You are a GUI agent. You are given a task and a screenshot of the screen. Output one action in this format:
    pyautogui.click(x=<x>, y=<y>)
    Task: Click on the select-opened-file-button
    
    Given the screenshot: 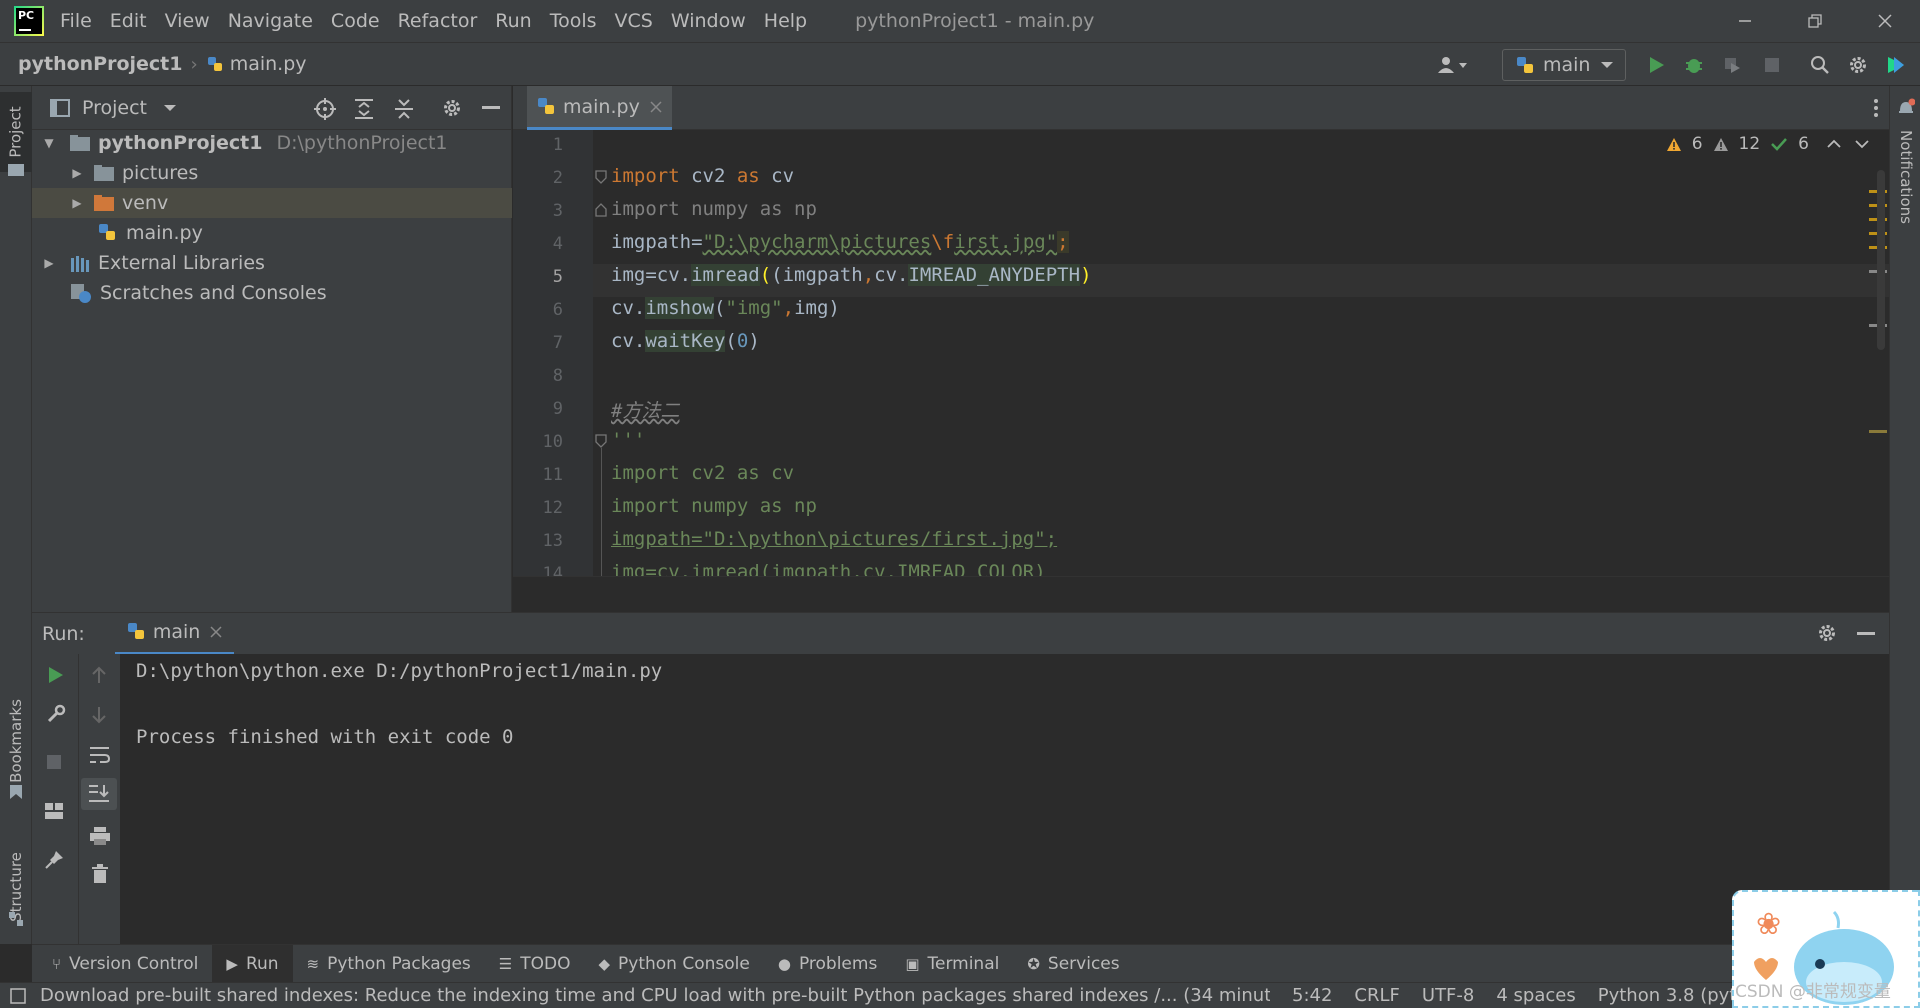 What is the action you would take?
    pyautogui.click(x=325, y=109)
    